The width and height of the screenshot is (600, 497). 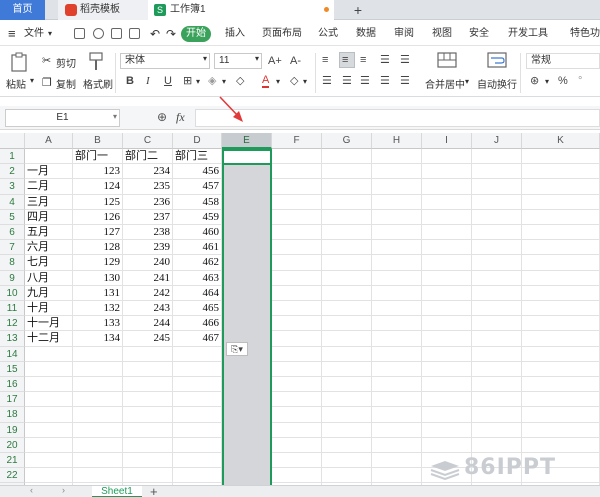 What do you see at coordinates (197, 324) in the screenshot?
I see `value-cell: 466` at bounding box center [197, 324].